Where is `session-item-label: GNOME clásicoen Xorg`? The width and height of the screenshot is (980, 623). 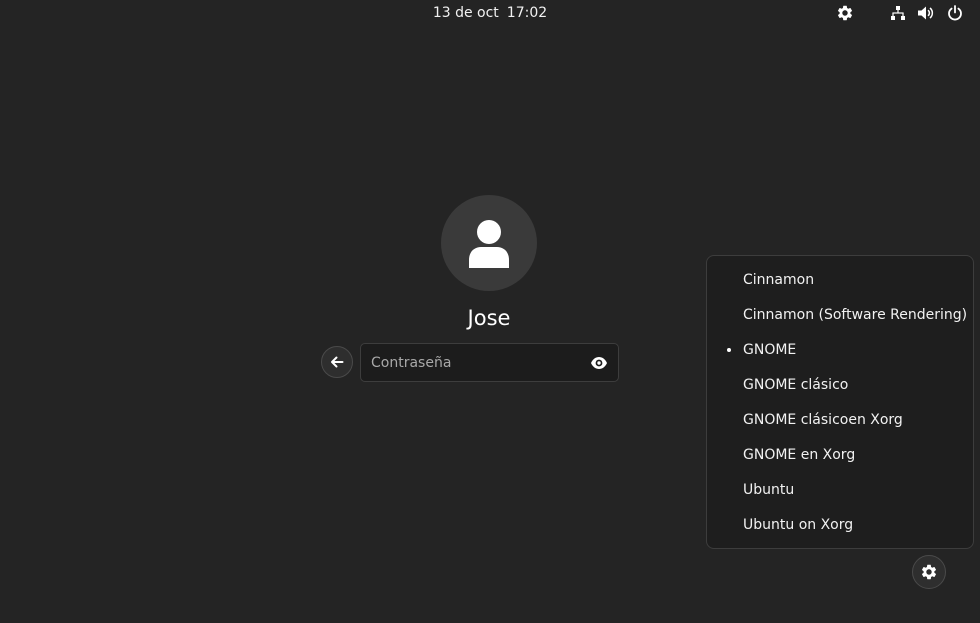 session-item-label: GNOME clásicoen Xorg is located at coordinates (823, 420).